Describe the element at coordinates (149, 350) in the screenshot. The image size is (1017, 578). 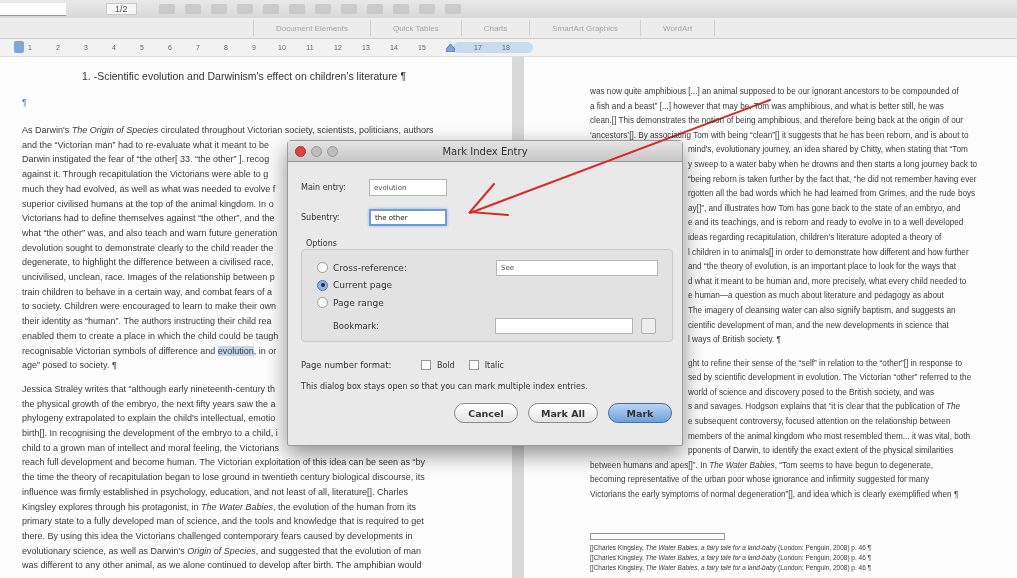
I see `text-line: recognisable Victorian symbols of difference and evolution, in or` at that location.